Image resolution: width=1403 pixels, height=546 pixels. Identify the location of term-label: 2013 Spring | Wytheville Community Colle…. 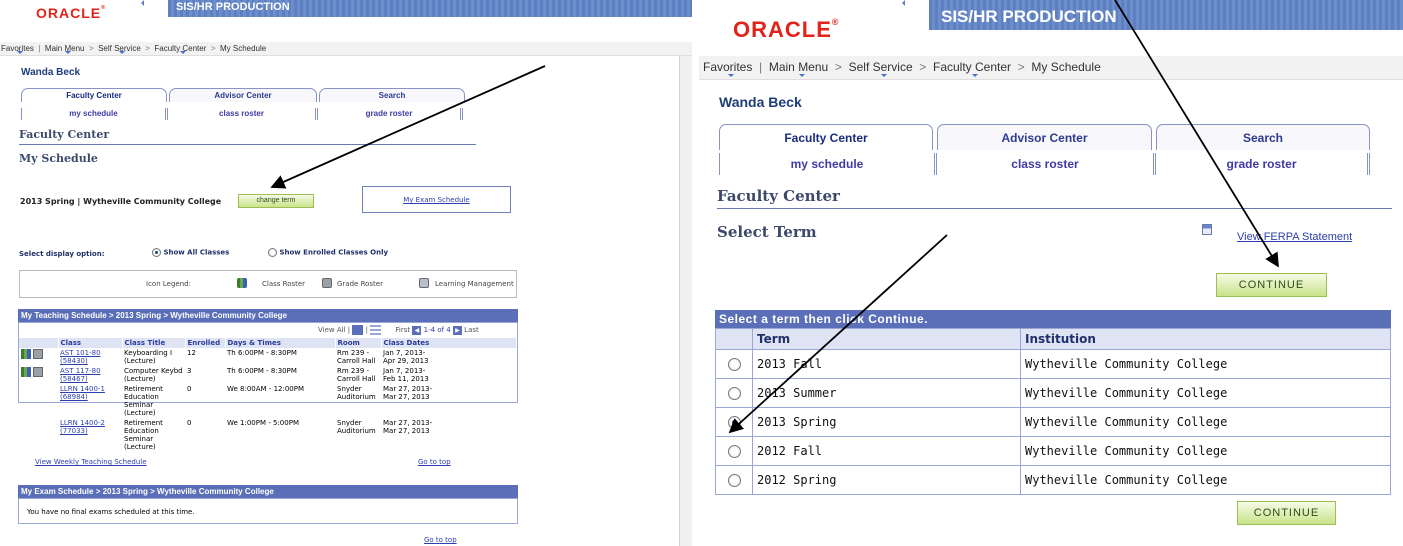
(121, 201).